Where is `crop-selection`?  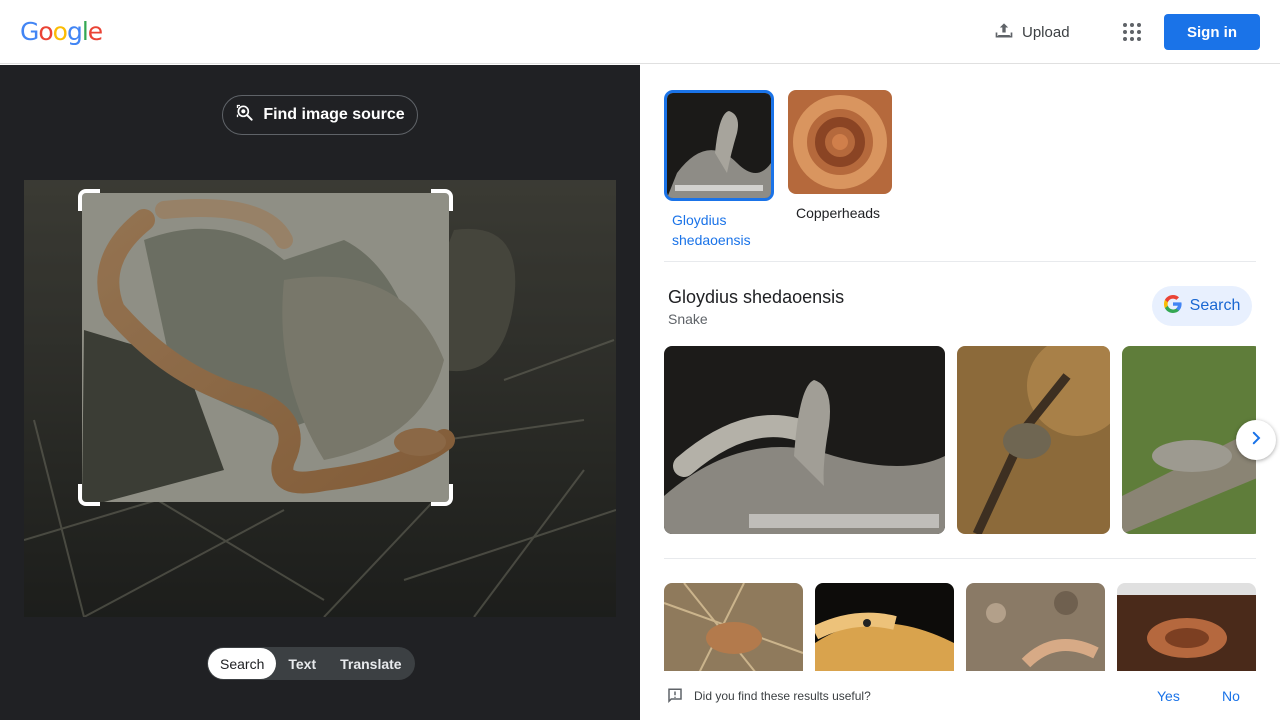
crop-selection is located at coordinates (265, 347).